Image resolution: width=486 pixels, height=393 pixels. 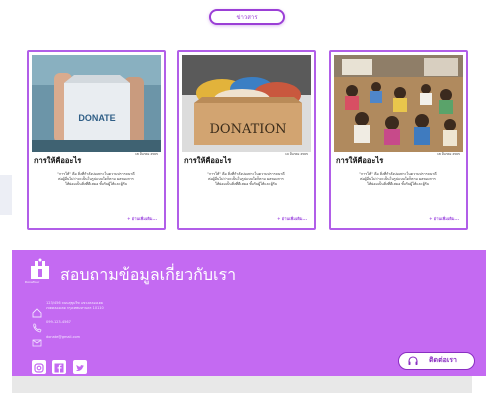 What do you see at coordinates (32, 282) in the screenshot?
I see `logo-text: DonaTour` at bounding box center [32, 282].